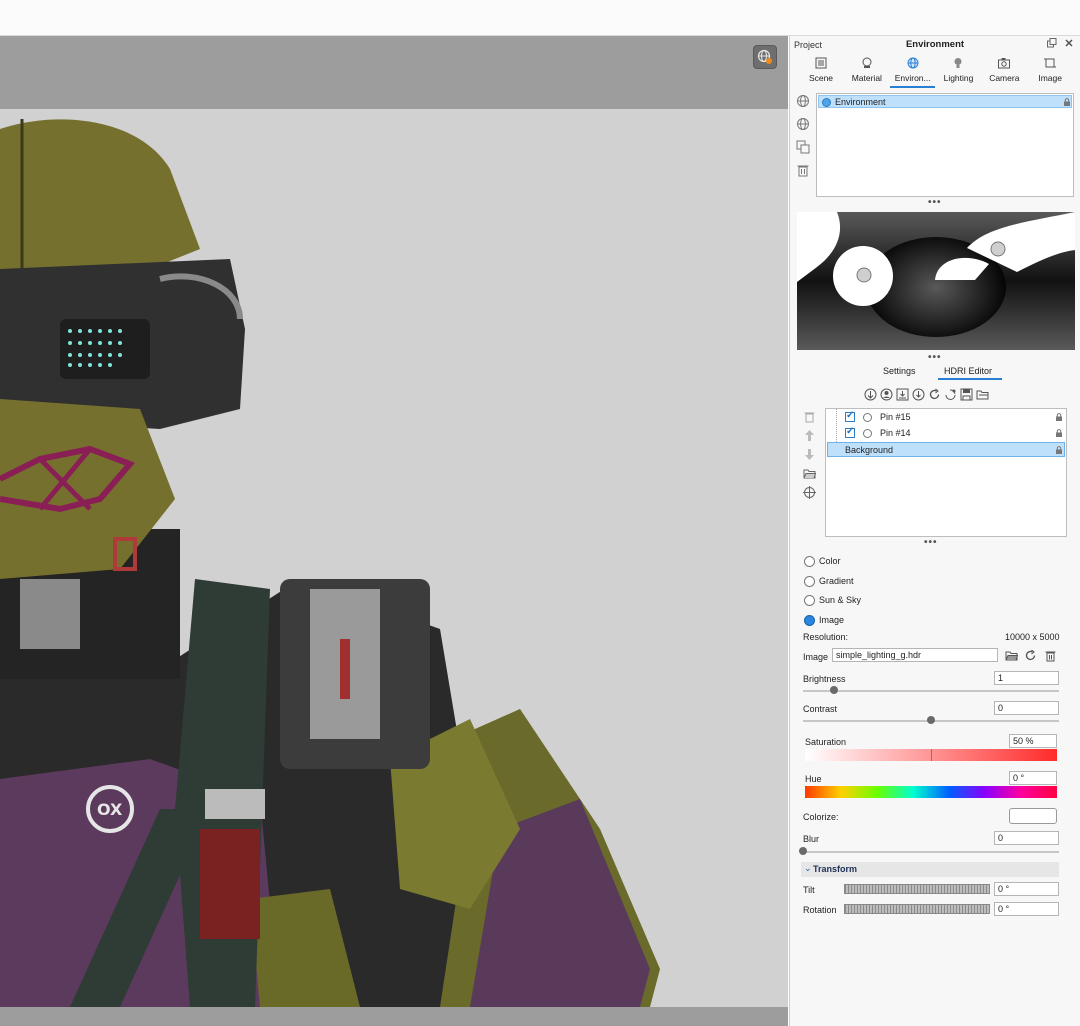  Describe the element at coordinates (1026, 909) in the screenshot. I see `rotation-field: 0 °` at that location.